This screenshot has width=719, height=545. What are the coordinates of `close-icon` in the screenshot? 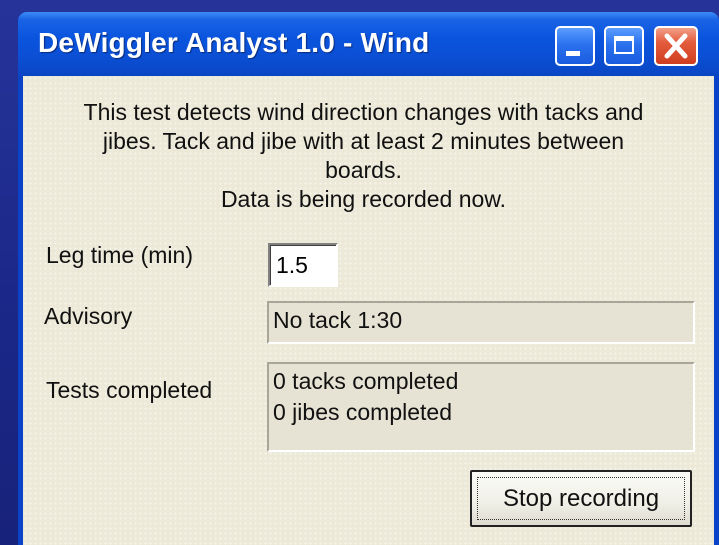 It's located at (676, 46).